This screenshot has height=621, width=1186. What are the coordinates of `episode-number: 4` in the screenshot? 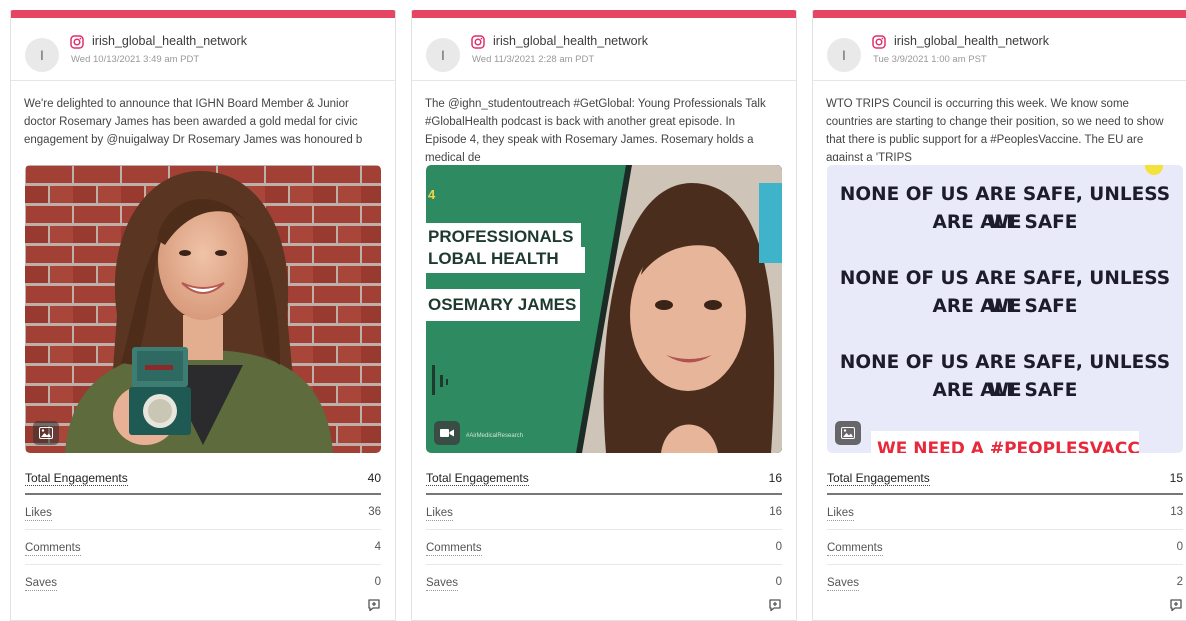 It's located at (432, 194).